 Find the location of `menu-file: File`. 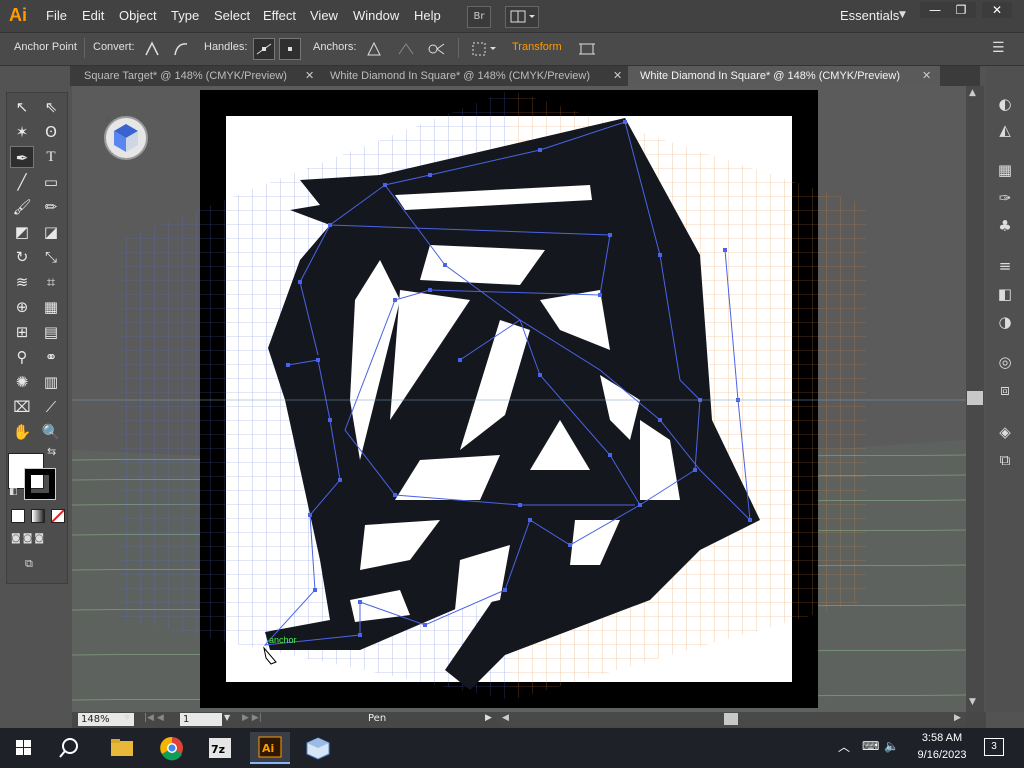

menu-file: File is located at coordinates (56, 15).